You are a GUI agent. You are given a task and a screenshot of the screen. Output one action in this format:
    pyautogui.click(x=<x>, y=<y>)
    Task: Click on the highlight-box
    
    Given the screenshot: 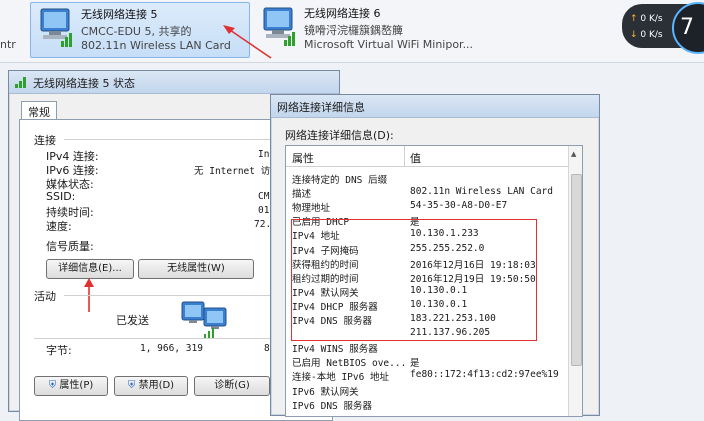 What is the action you would take?
    pyautogui.click(x=414, y=280)
    